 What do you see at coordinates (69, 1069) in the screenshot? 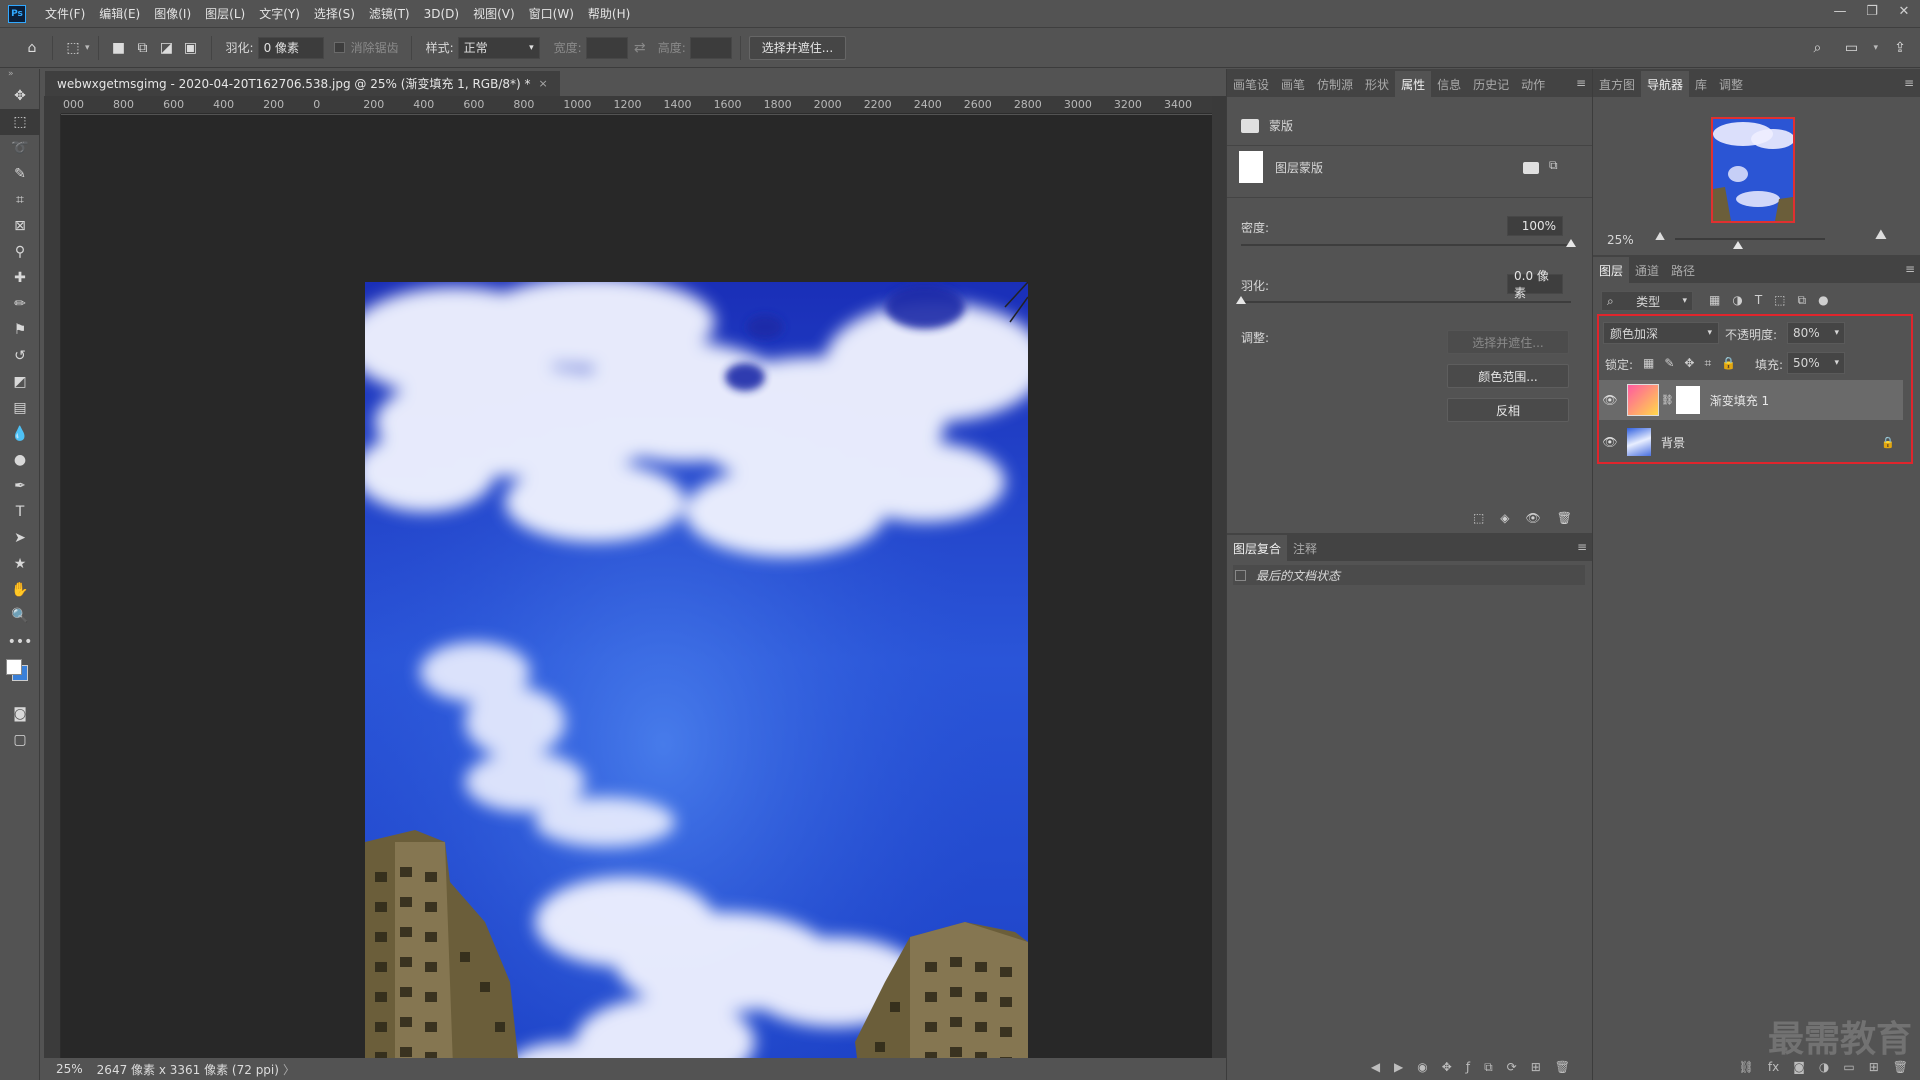
I see `zoom-level: 25%` at bounding box center [69, 1069].